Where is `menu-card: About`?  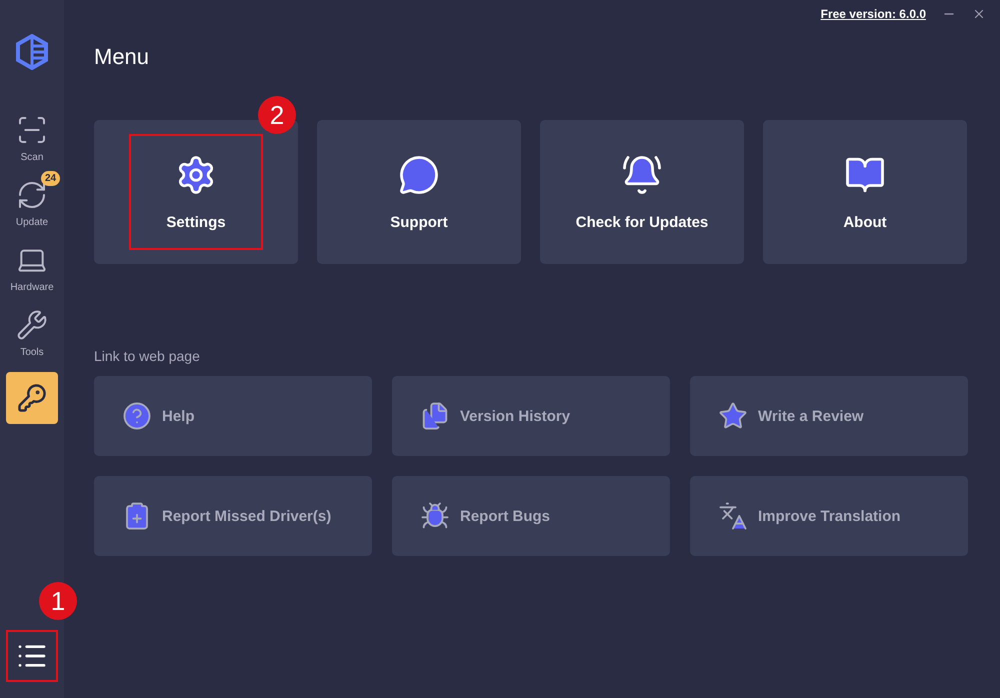 menu-card: About is located at coordinates (865, 192).